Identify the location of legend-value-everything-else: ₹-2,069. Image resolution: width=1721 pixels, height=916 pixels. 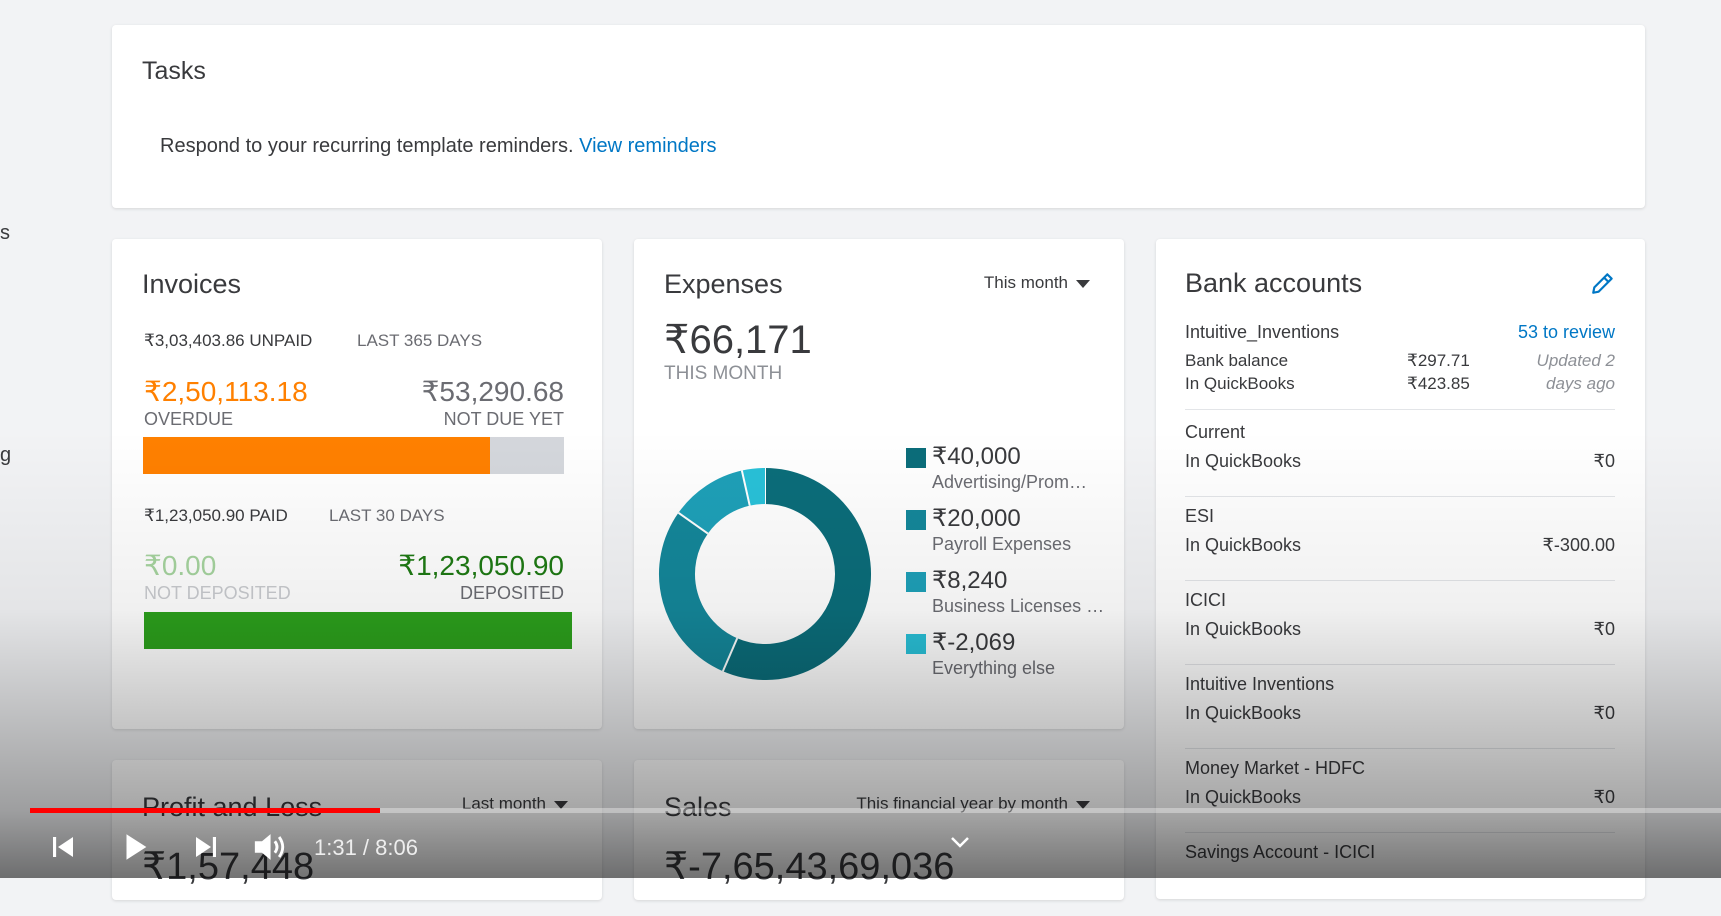
(973, 642).